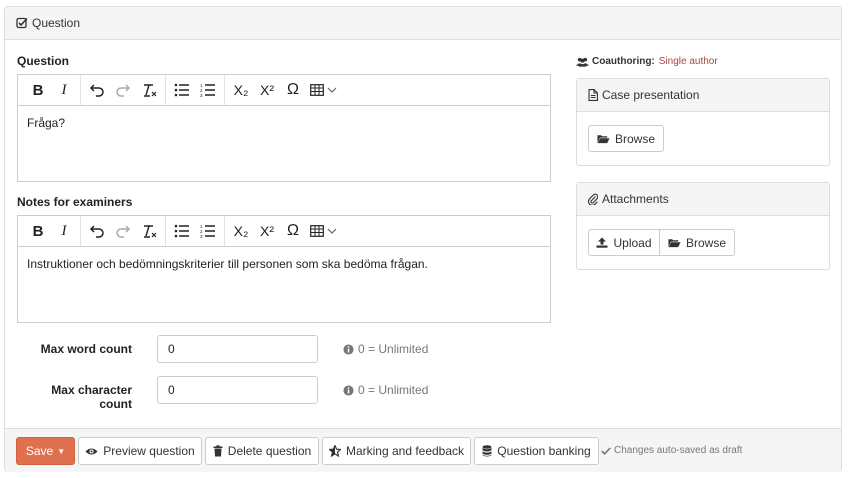 This screenshot has height=478, width=848. I want to click on question-editor: B I 123 X₂ X² Ω Fråga?, so click(284, 128).